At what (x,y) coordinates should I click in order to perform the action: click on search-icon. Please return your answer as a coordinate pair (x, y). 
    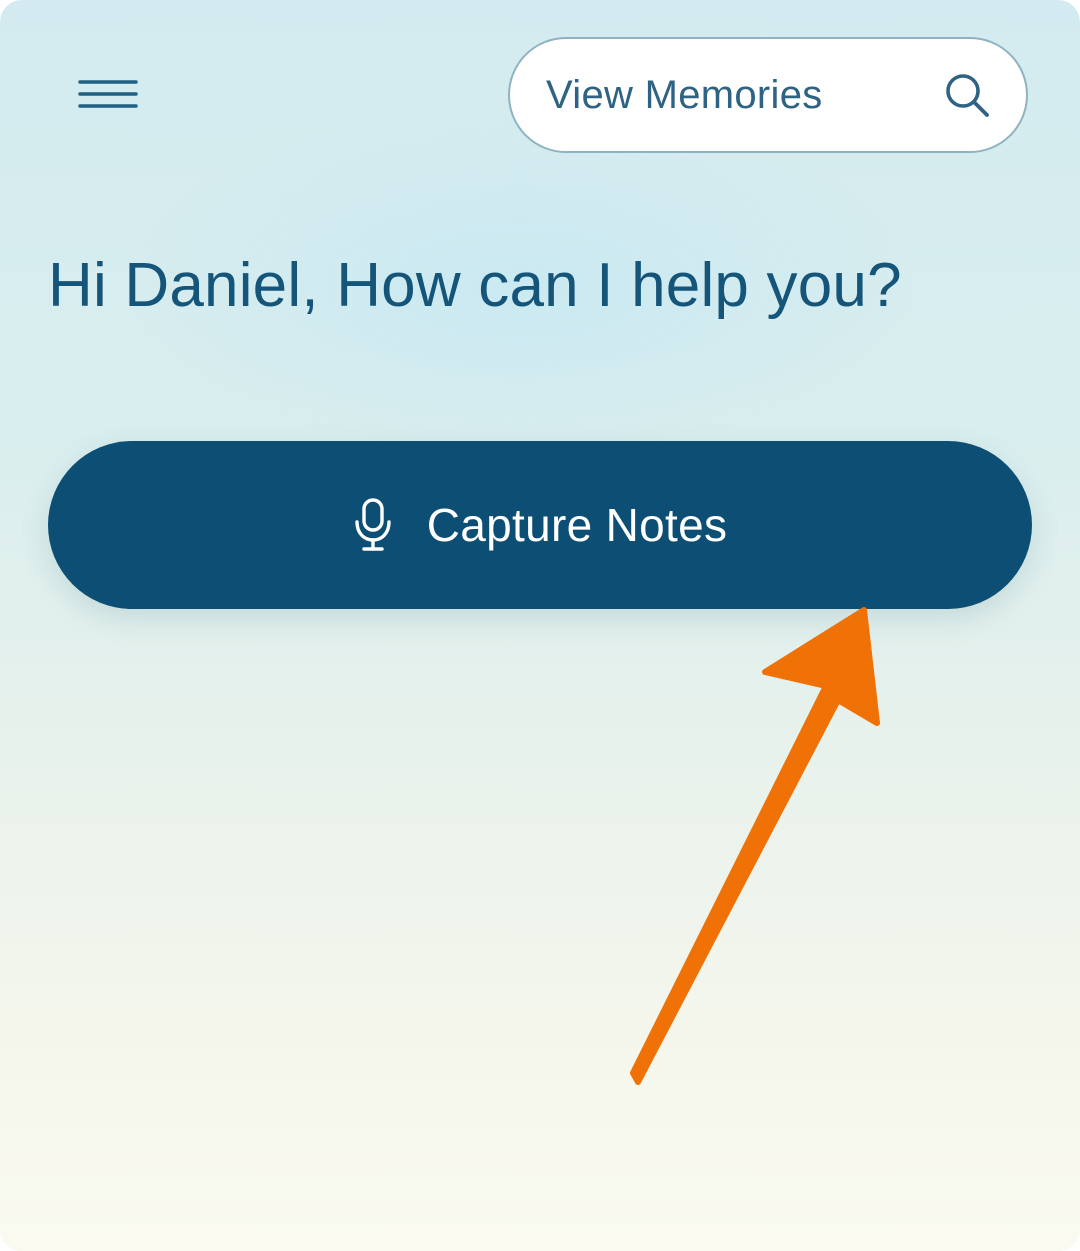
    Looking at the image, I should click on (967, 95).